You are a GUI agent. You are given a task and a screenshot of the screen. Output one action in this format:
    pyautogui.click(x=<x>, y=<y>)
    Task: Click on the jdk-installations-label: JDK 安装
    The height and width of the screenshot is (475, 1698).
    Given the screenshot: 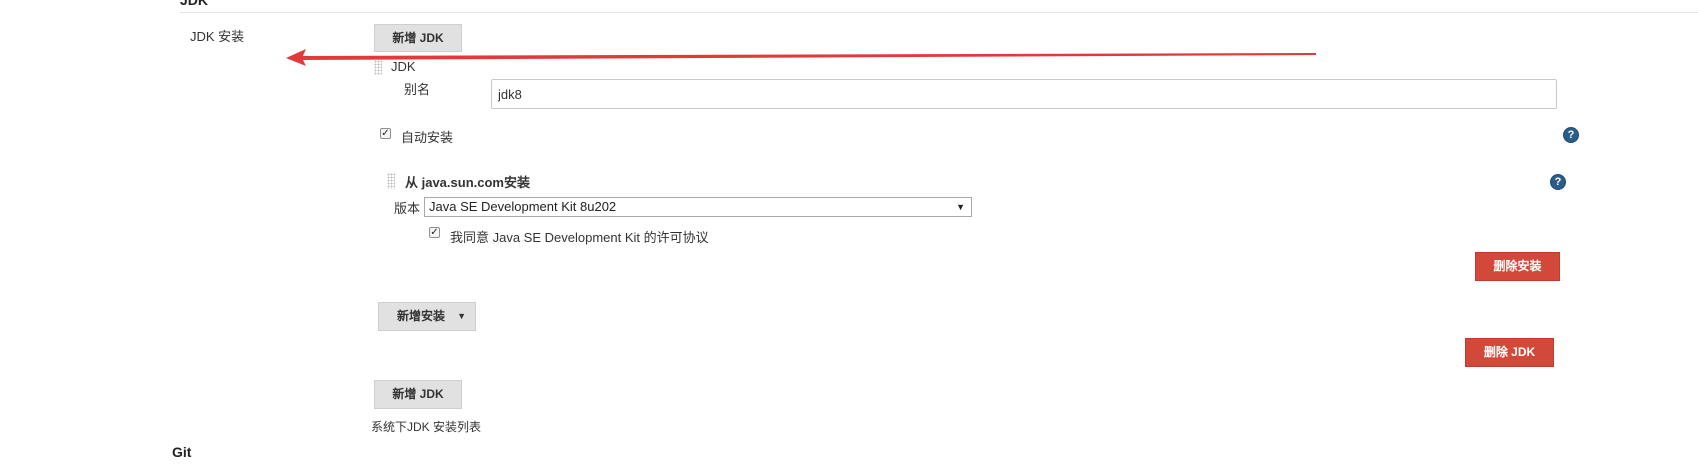 What is the action you would take?
    pyautogui.click(x=217, y=36)
    